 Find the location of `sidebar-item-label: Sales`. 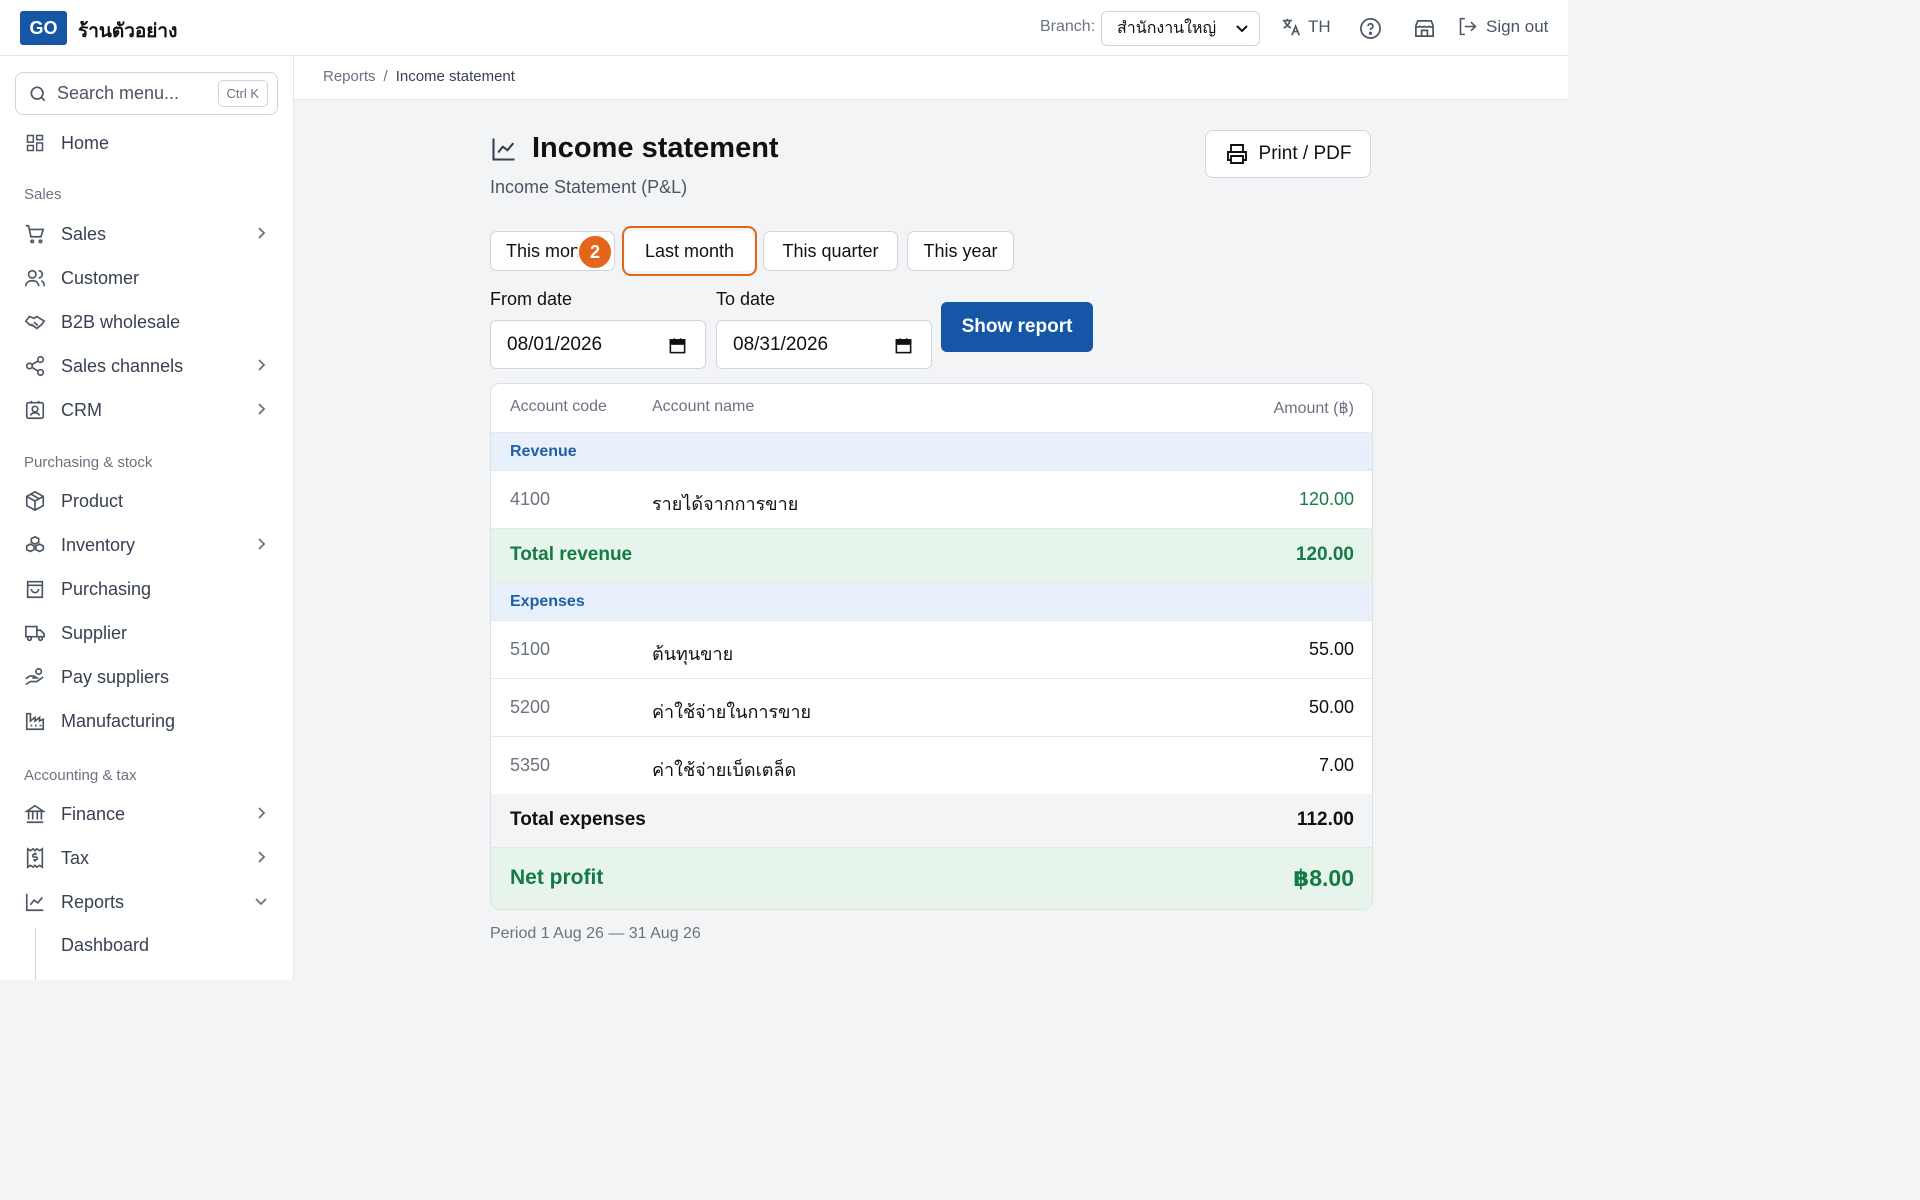

sidebar-item-label: Sales is located at coordinates (84, 233).